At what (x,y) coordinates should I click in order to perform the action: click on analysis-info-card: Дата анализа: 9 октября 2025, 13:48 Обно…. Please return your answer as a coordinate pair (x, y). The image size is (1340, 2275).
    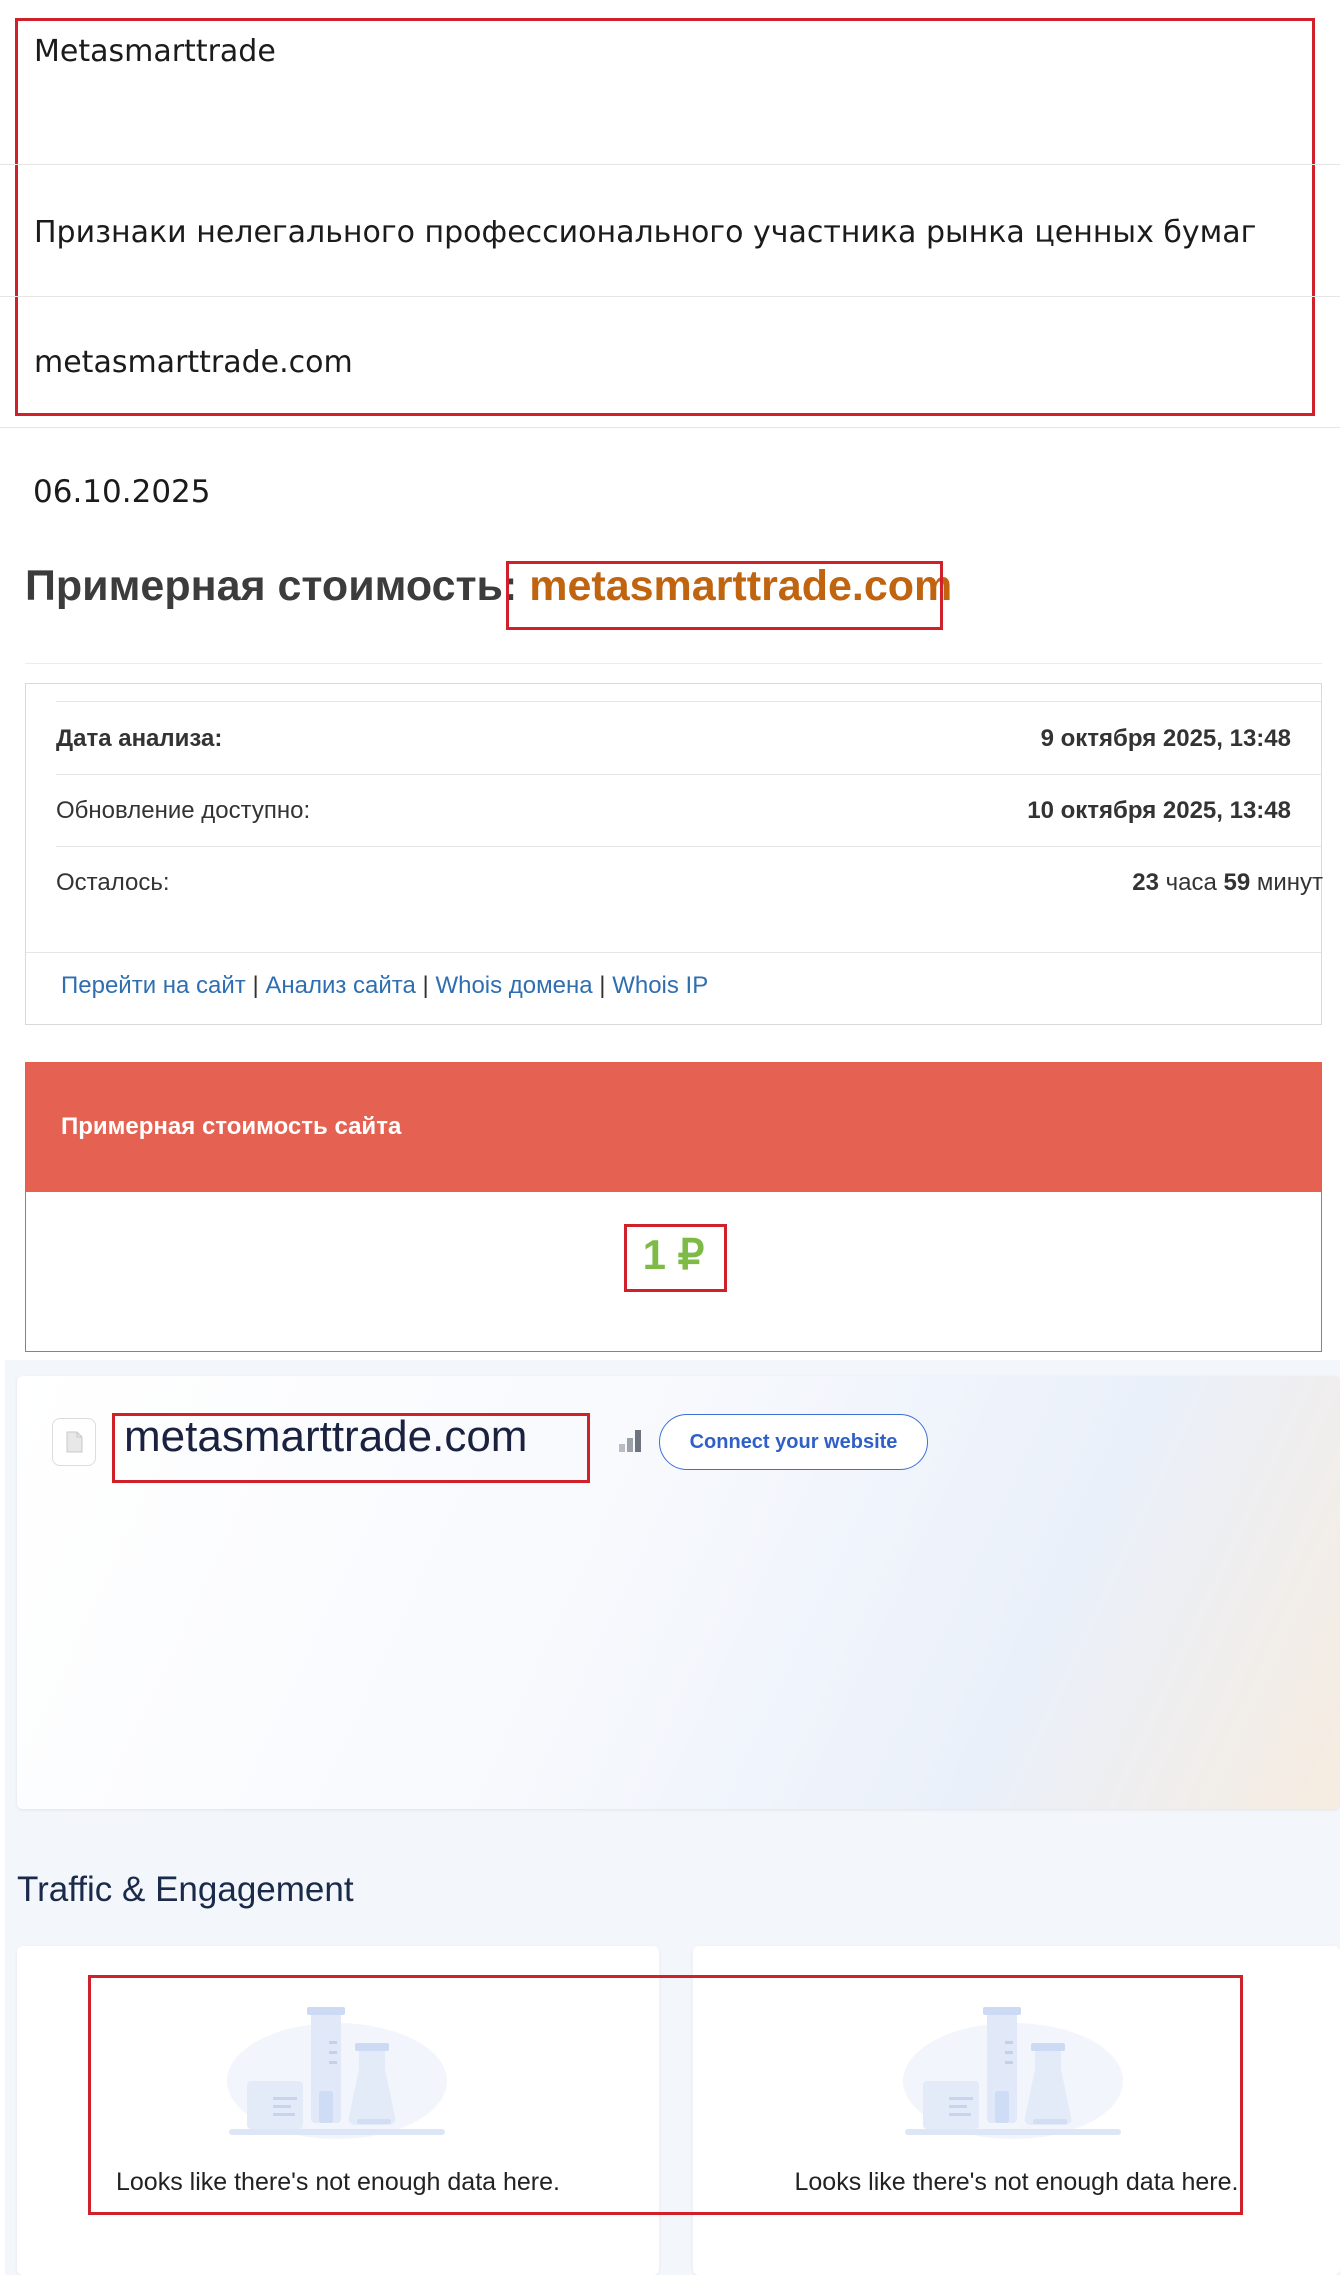
    Looking at the image, I should click on (674, 854).